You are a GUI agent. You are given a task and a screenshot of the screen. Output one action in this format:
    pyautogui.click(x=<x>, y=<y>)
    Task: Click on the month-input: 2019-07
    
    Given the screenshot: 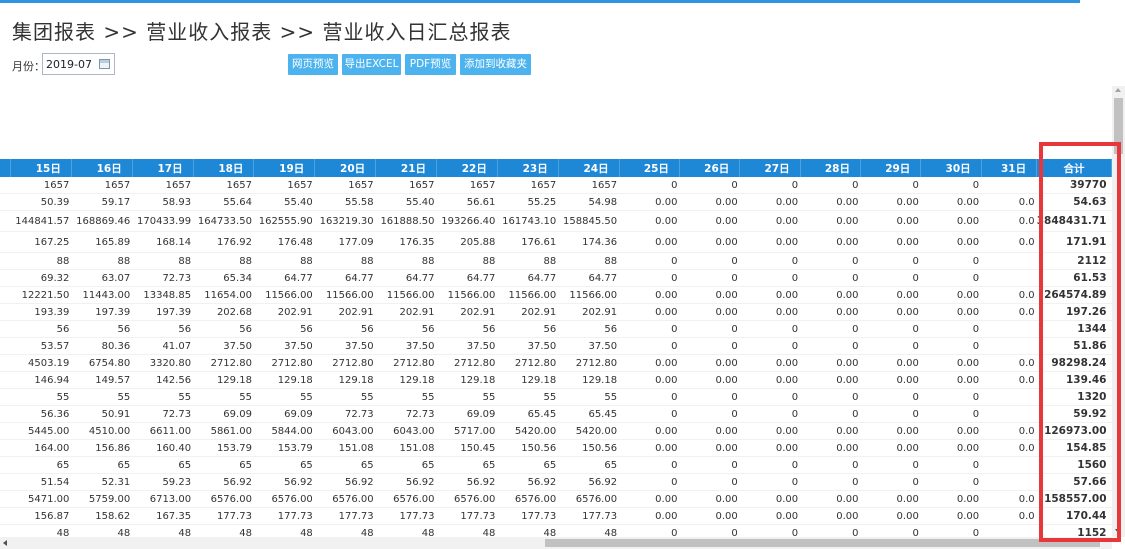 What is the action you would take?
    pyautogui.click(x=78, y=64)
    